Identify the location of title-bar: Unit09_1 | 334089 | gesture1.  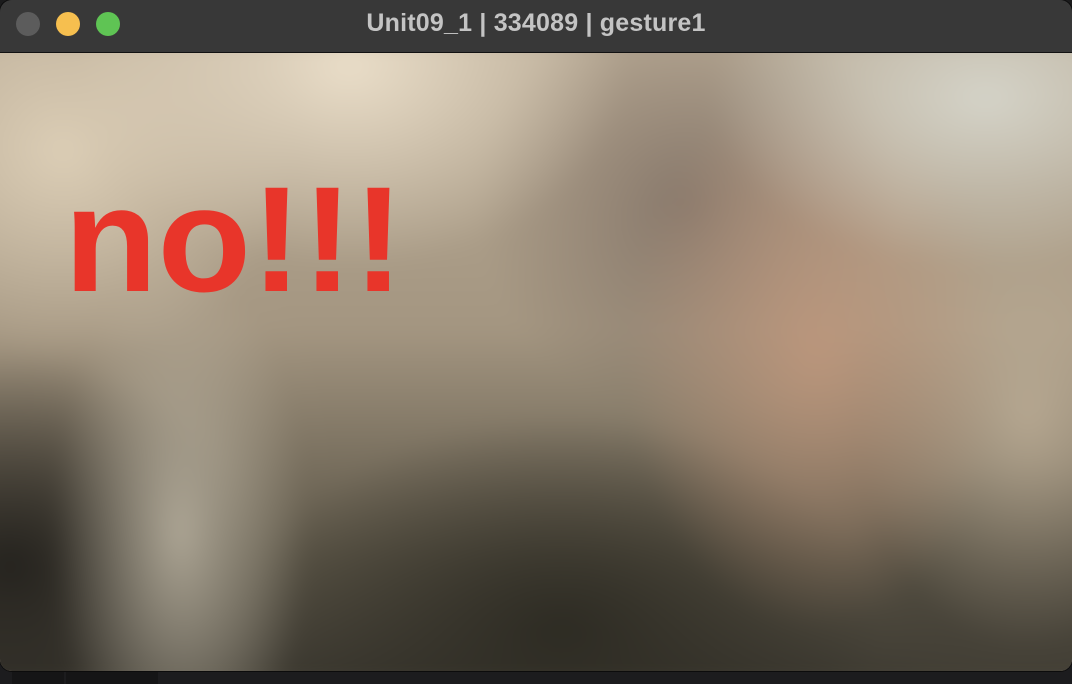
(536, 26).